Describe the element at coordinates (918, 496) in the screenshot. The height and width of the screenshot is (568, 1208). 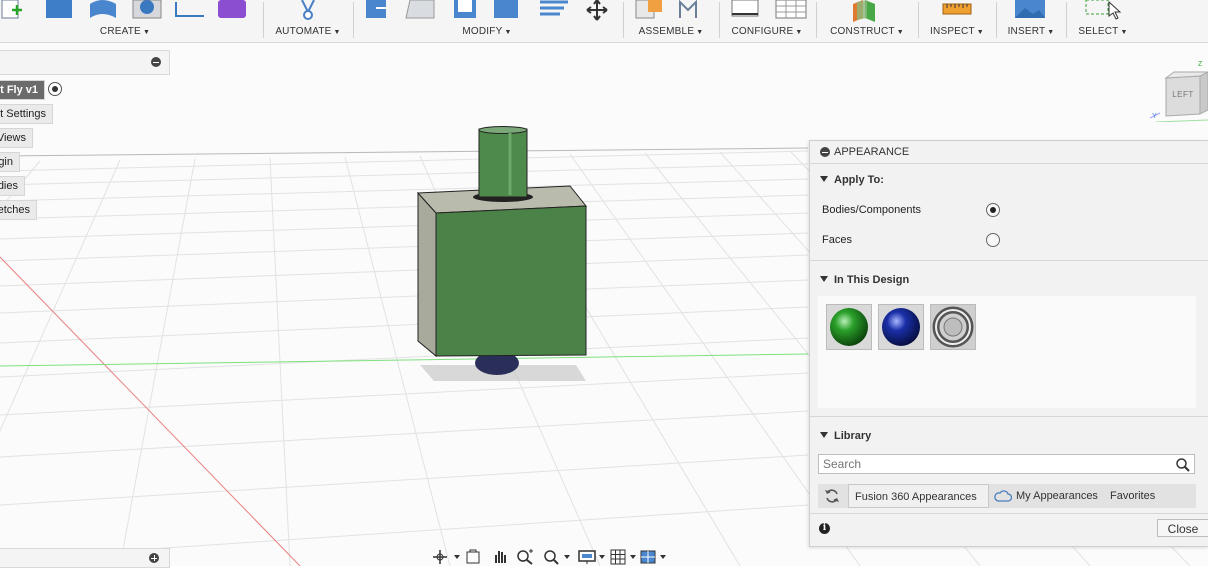
I see `tab-fusion-appearances: Fusion 360 Appearances` at that location.